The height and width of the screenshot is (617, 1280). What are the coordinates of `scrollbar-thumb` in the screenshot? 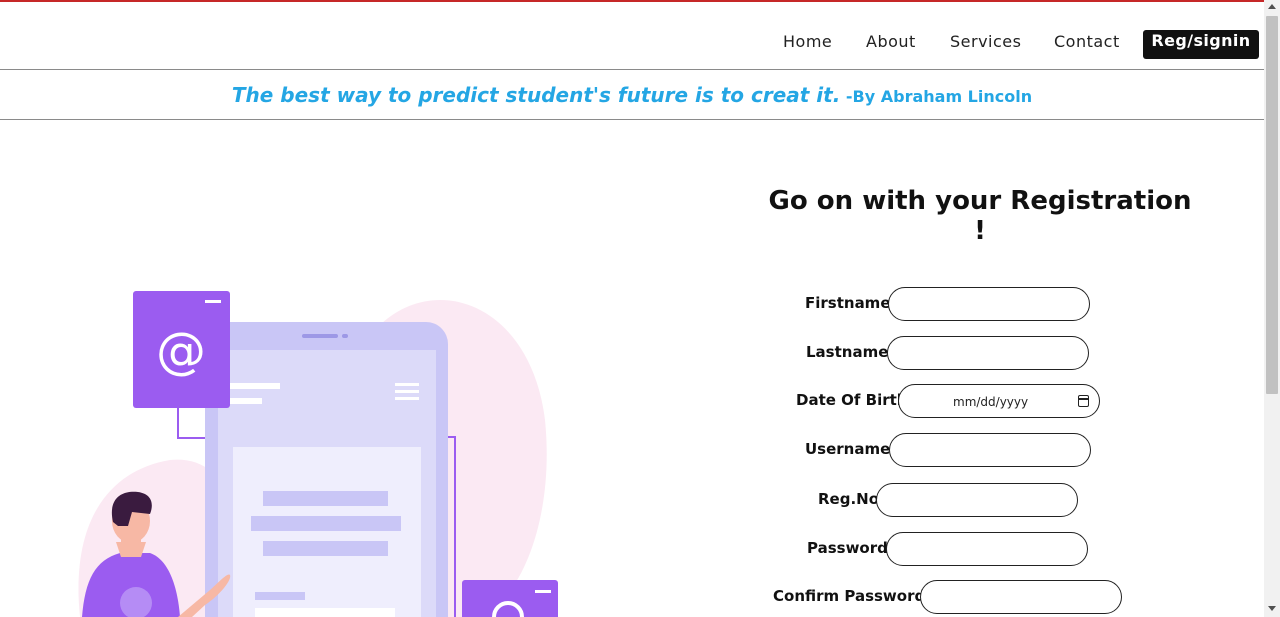 It's located at (1272, 205).